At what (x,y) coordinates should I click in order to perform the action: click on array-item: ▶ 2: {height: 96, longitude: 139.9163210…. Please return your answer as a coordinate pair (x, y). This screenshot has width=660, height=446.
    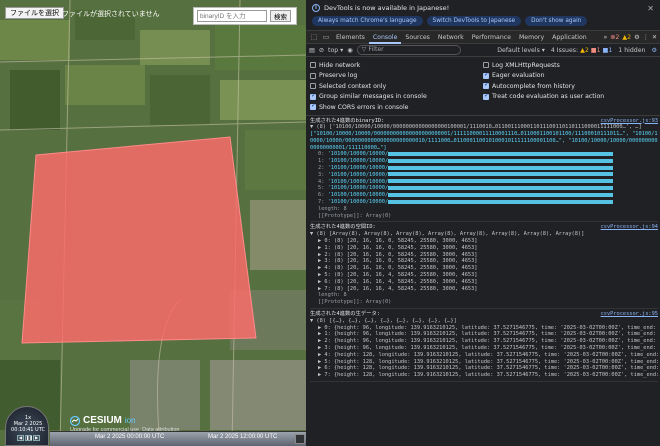
    Looking at the image, I should click on (484, 341).